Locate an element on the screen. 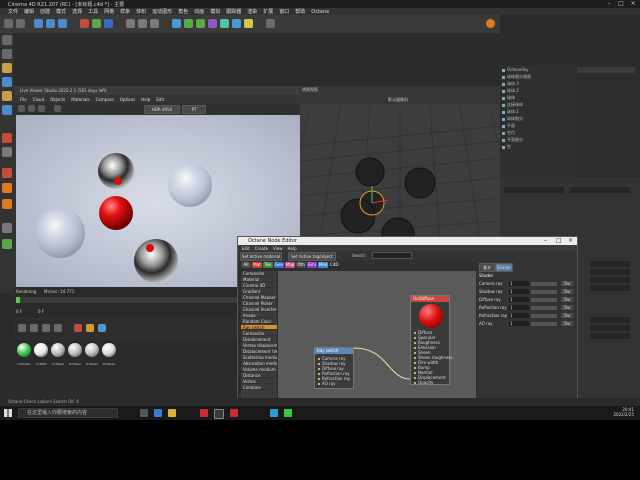 This screenshot has width=640, height=480. node-search-input is located at coordinates (392, 255).